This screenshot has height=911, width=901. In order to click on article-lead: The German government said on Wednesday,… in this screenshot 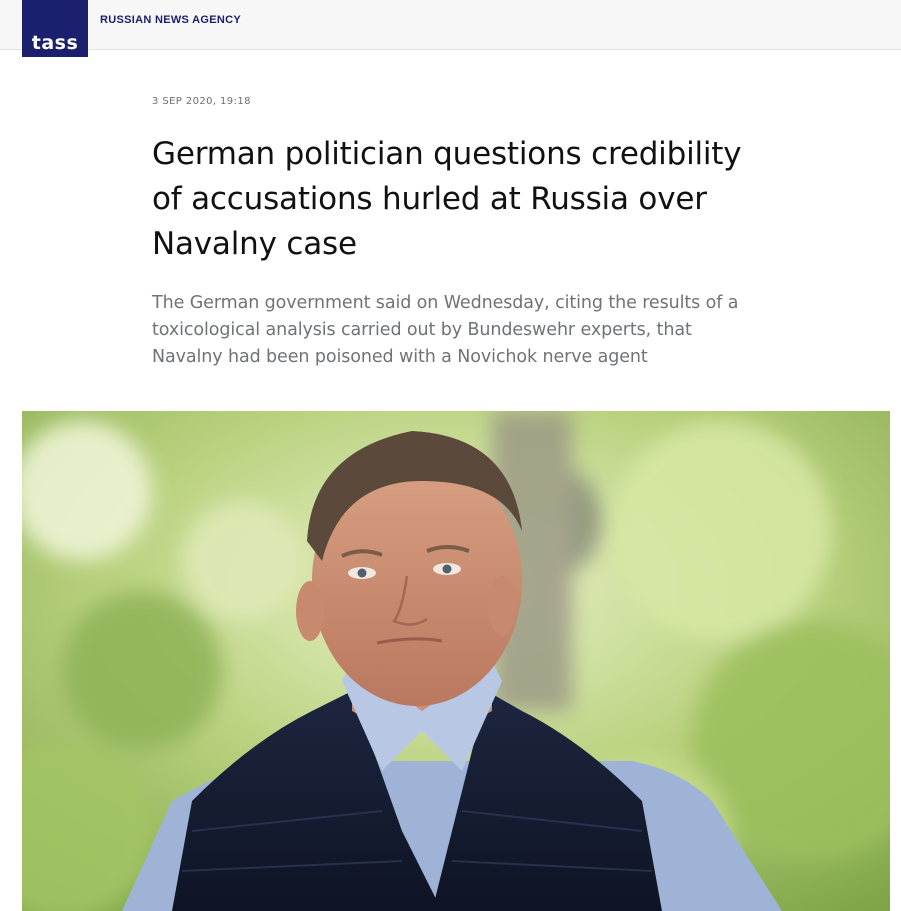, I will do `click(445, 330)`.